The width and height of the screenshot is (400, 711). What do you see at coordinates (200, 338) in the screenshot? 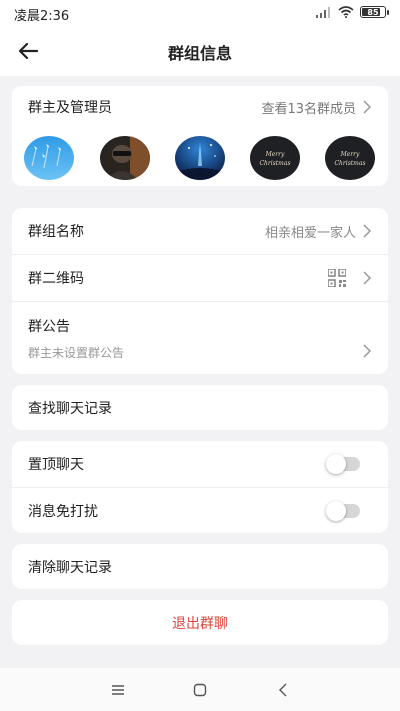
I see `notice-row: 群公告 群主未设置群公告` at bounding box center [200, 338].